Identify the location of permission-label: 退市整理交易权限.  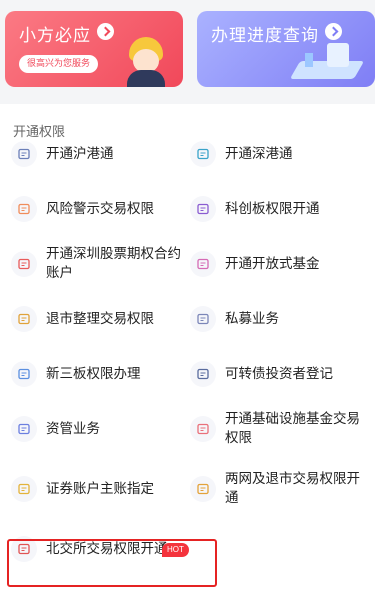
(100, 318).